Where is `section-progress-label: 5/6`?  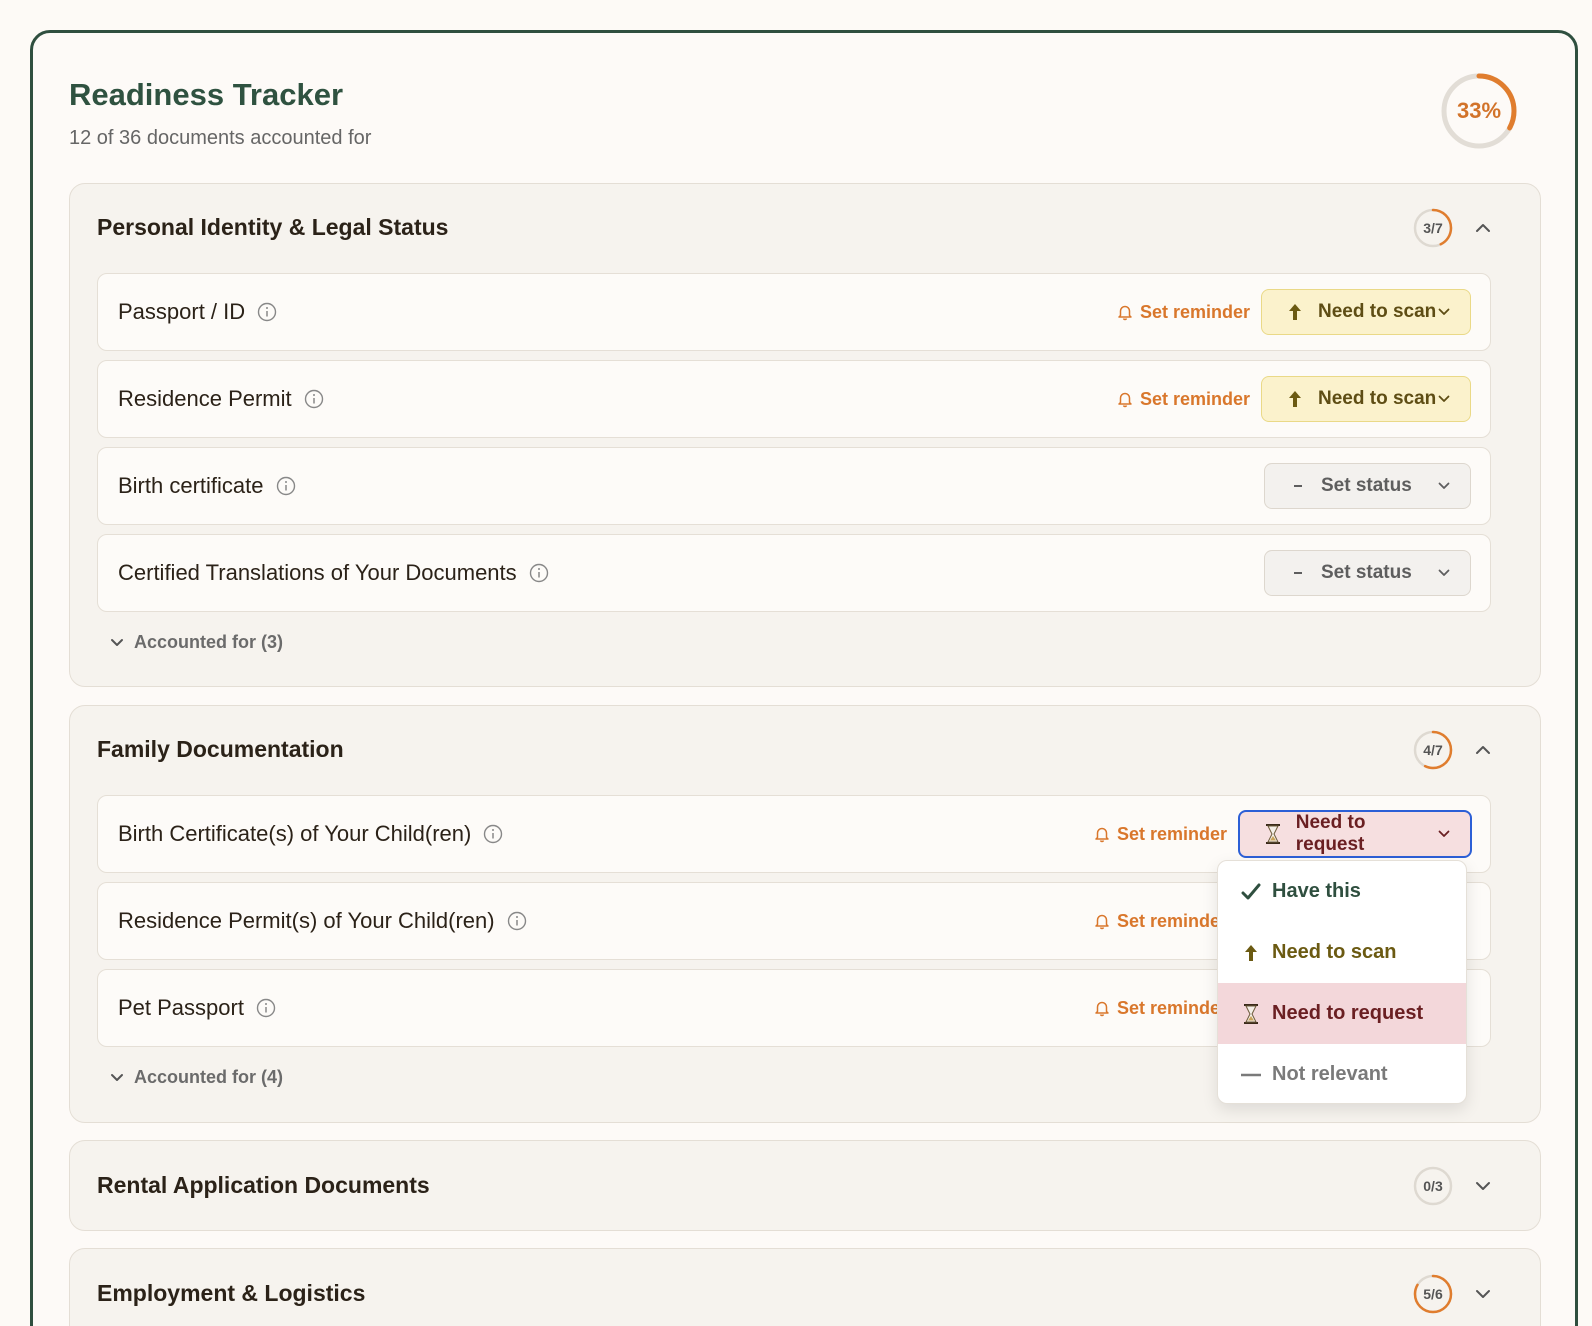 section-progress-label: 5/6 is located at coordinates (1433, 1294).